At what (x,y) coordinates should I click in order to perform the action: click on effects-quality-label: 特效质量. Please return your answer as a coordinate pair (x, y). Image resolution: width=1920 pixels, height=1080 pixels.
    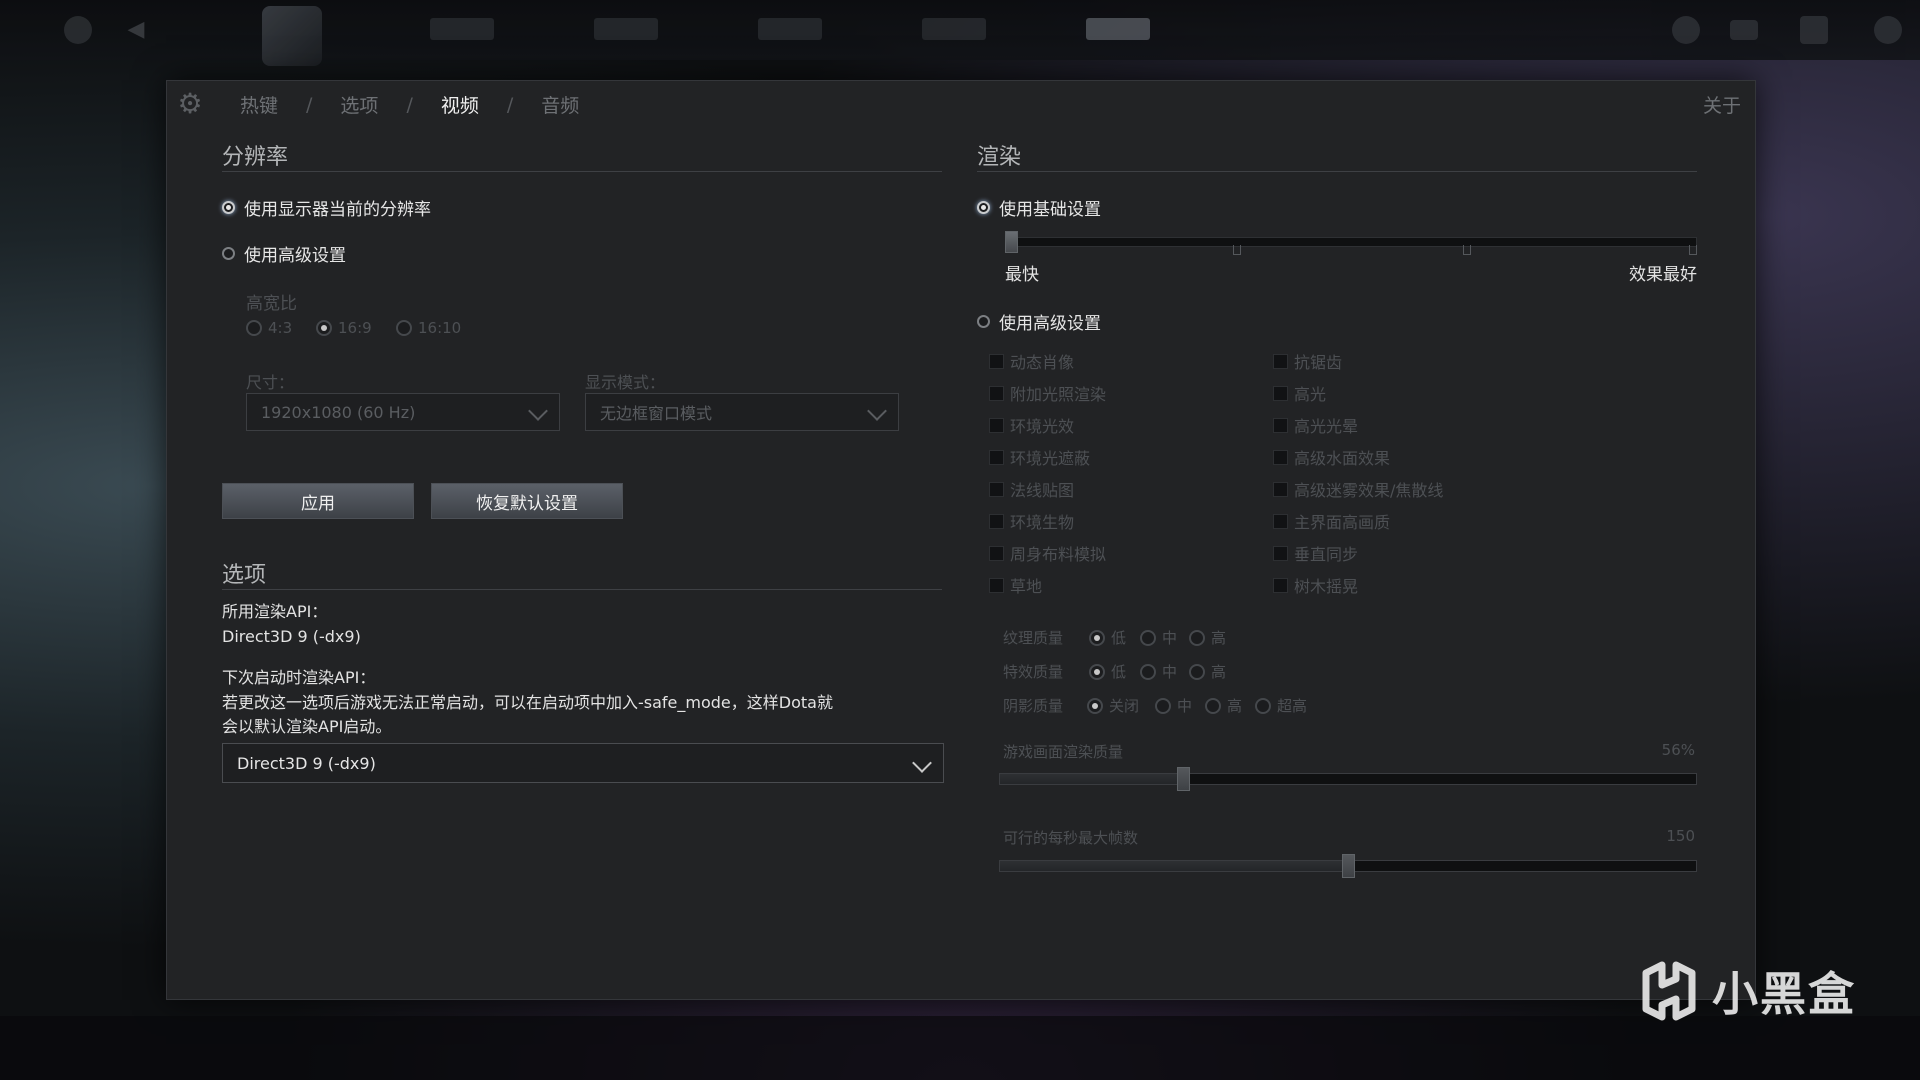
    Looking at the image, I should click on (1033, 672).